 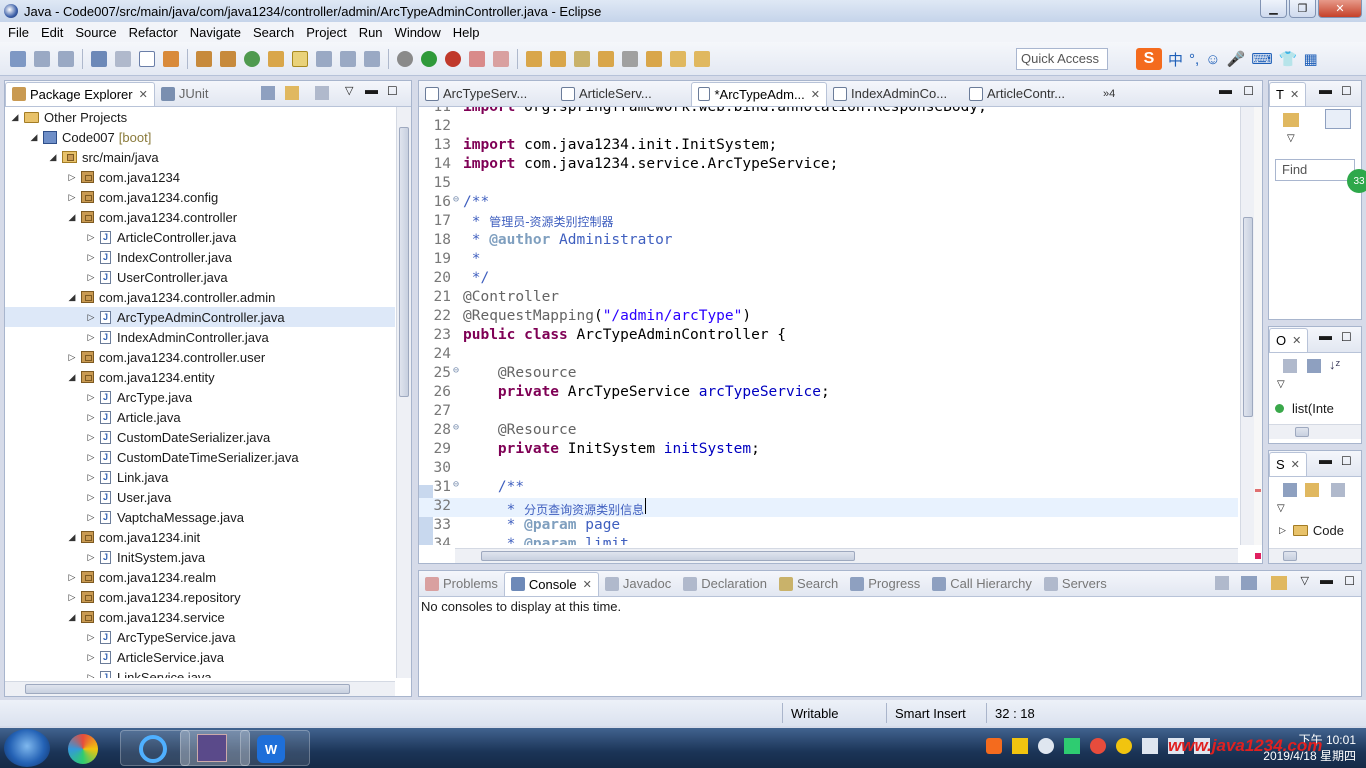 What do you see at coordinates (1281, 384) in the screenshot?
I see `view-menu-icon: ▽` at bounding box center [1281, 384].